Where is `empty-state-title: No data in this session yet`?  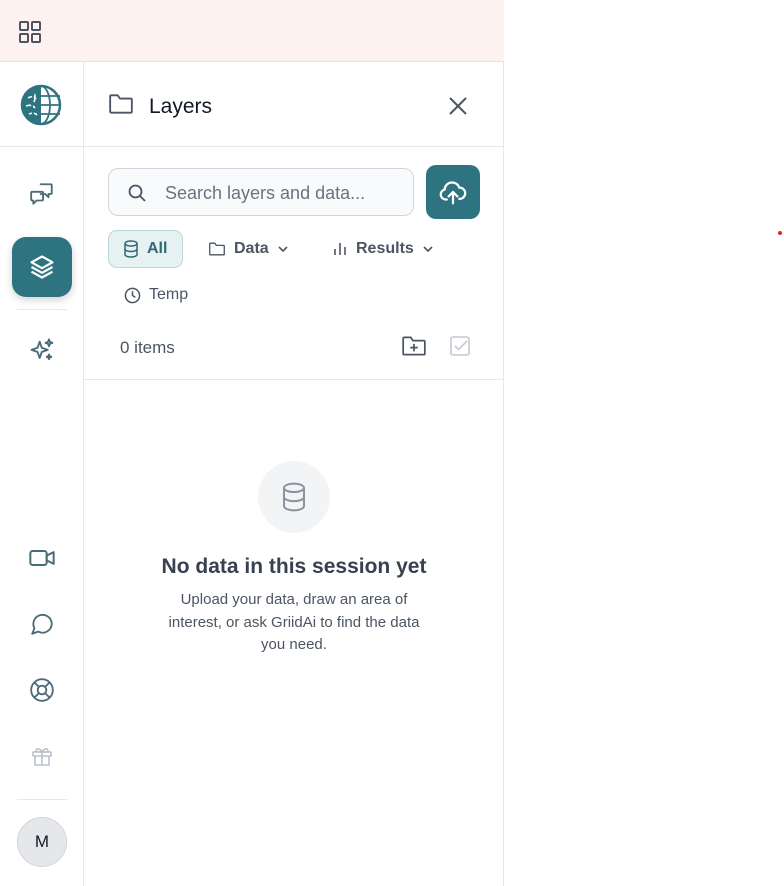 empty-state-title: No data in this session yet is located at coordinates (294, 566).